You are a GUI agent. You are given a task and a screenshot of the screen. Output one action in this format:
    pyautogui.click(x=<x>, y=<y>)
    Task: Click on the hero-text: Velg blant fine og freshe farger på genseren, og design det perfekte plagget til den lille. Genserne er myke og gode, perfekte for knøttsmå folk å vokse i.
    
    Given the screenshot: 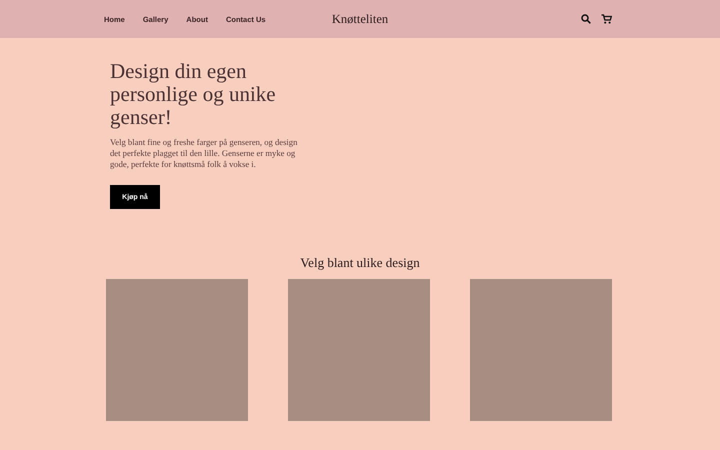 What is the action you would take?
    pyautogui.click(x=204, y=153)
    